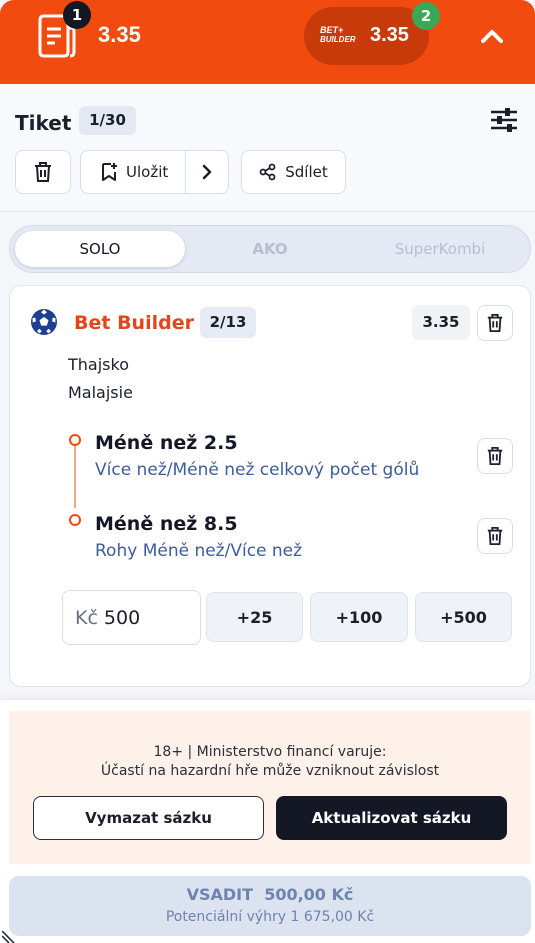 The height and width of the screenshot is (943, 535). Describe the element at coordinates (391, 818) in the screenshot. I see `update-bet-button: Aktualizovat sázku` at that location.